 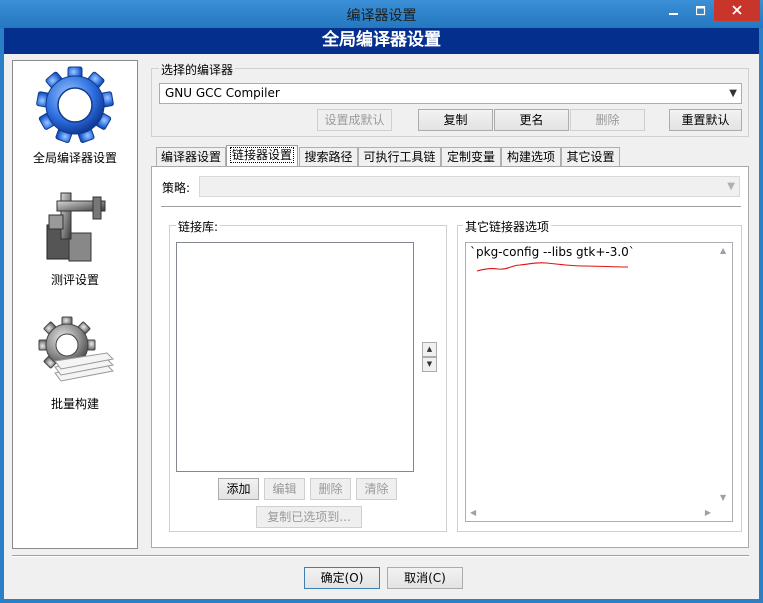 I want to click on link-libraries-label: 链接库:, so click(x=198, y=226).